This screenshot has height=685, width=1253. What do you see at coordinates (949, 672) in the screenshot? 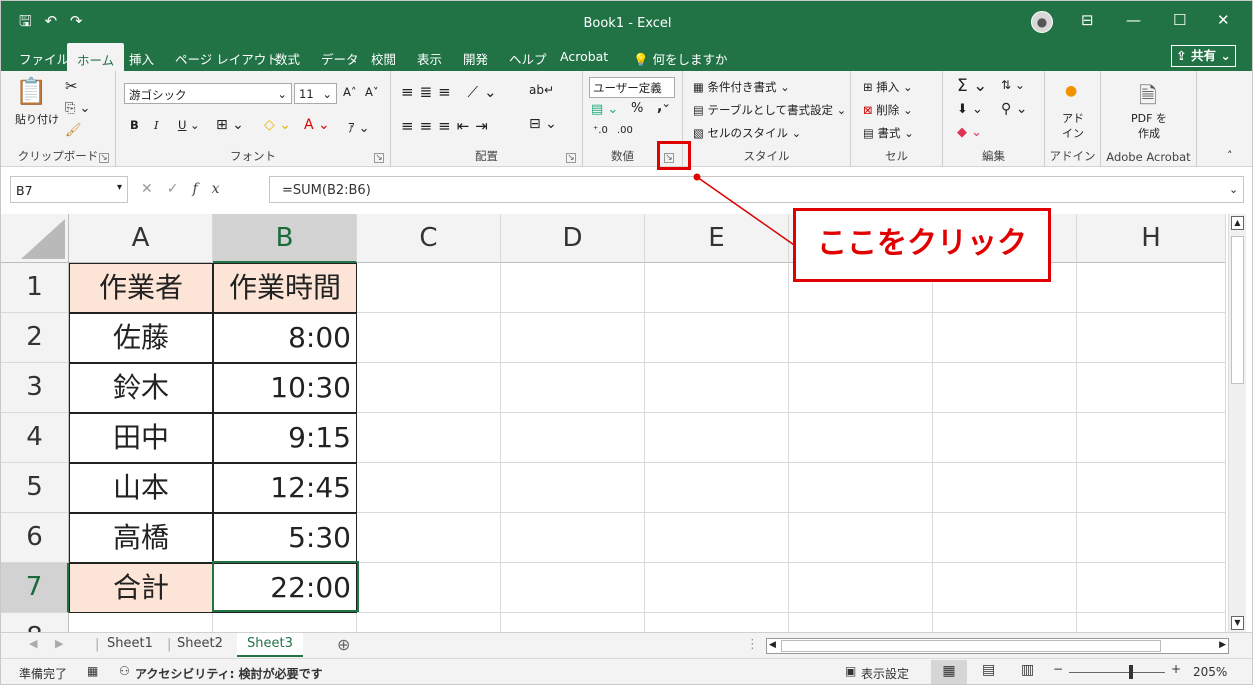
I see `normal-view-icon: ▦` at bounding box center [949, 672].